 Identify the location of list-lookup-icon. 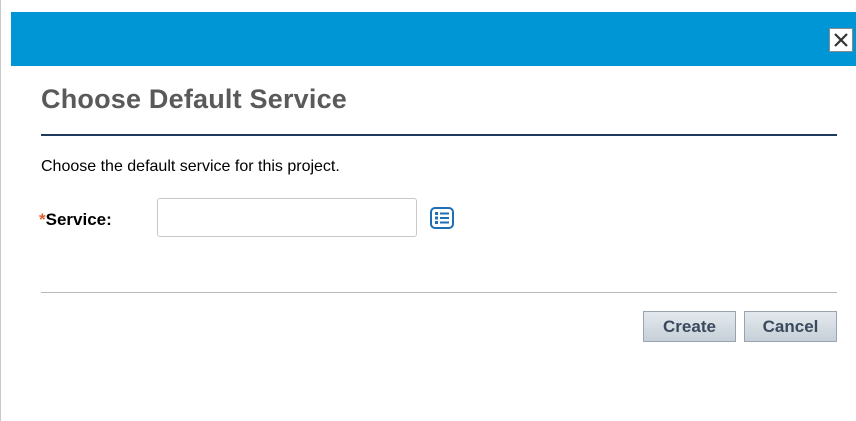
(442, 218).